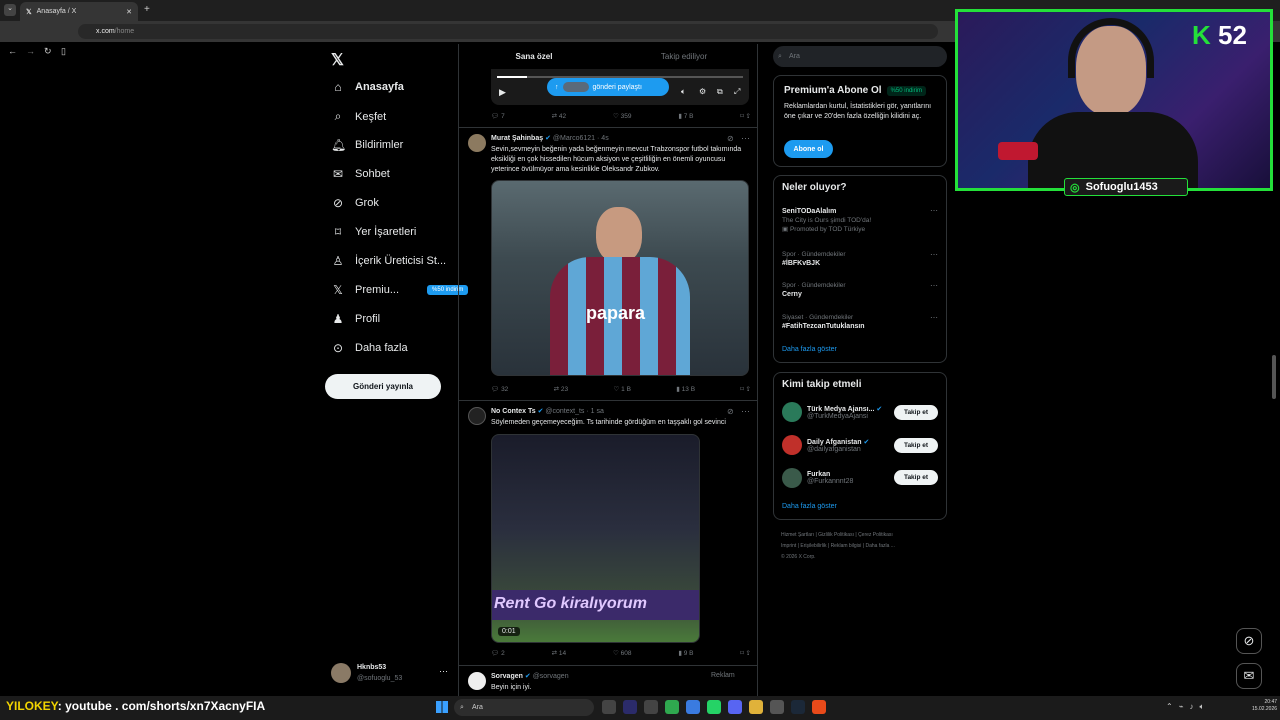 This screenshot has width=1280, height=720. Describe the element at coordinates (48, 51) in the screenshot. I see `reload-icon: ↻` at that location.